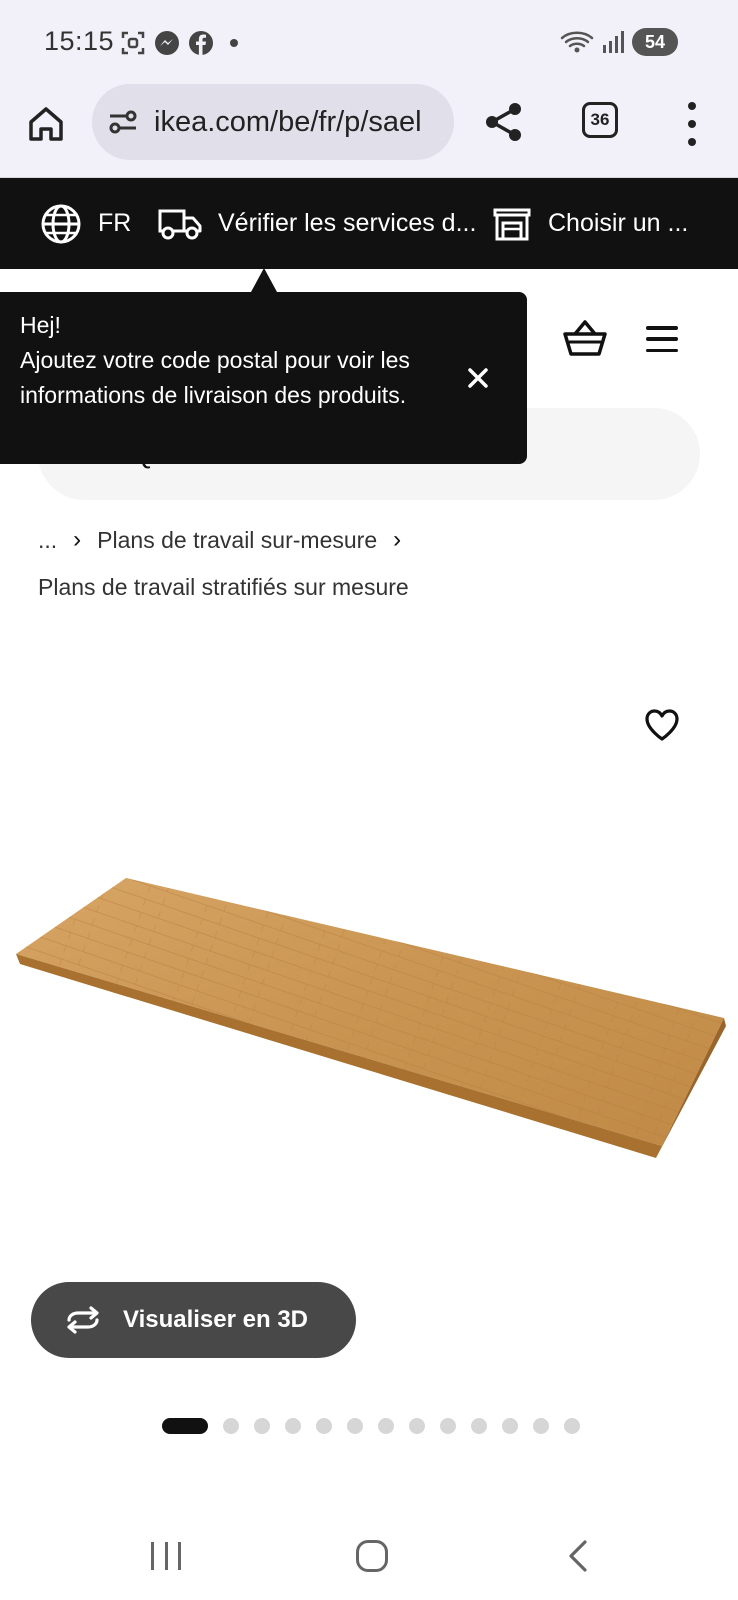  What do you see at coordinates (288, 121) in the screenshot?
I see `url-text: ikea.com/be/fr/p/sael` at bounding box center [288, 121].